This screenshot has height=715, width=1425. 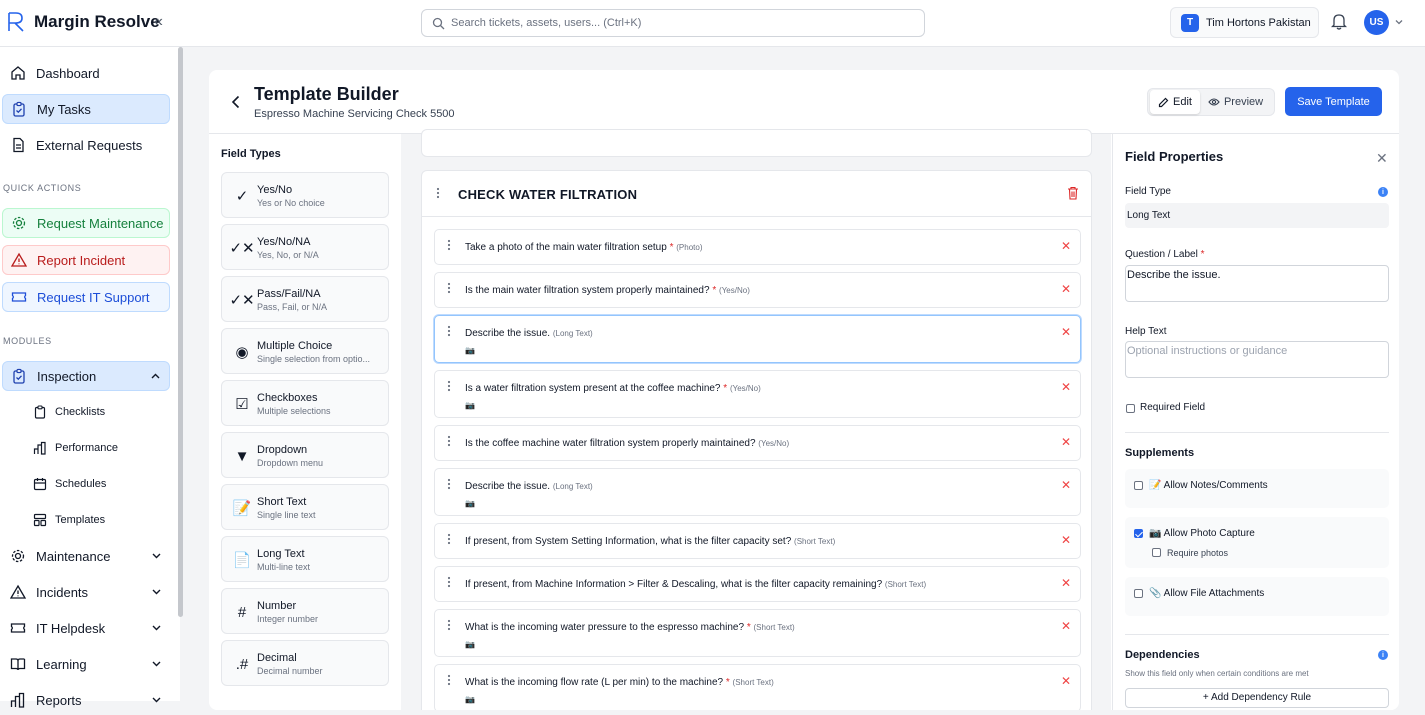 What do you see at coordinates (83, 22) in the screenshot?
I see `brand: Margin Resolve` at bounding box center [83, 22].